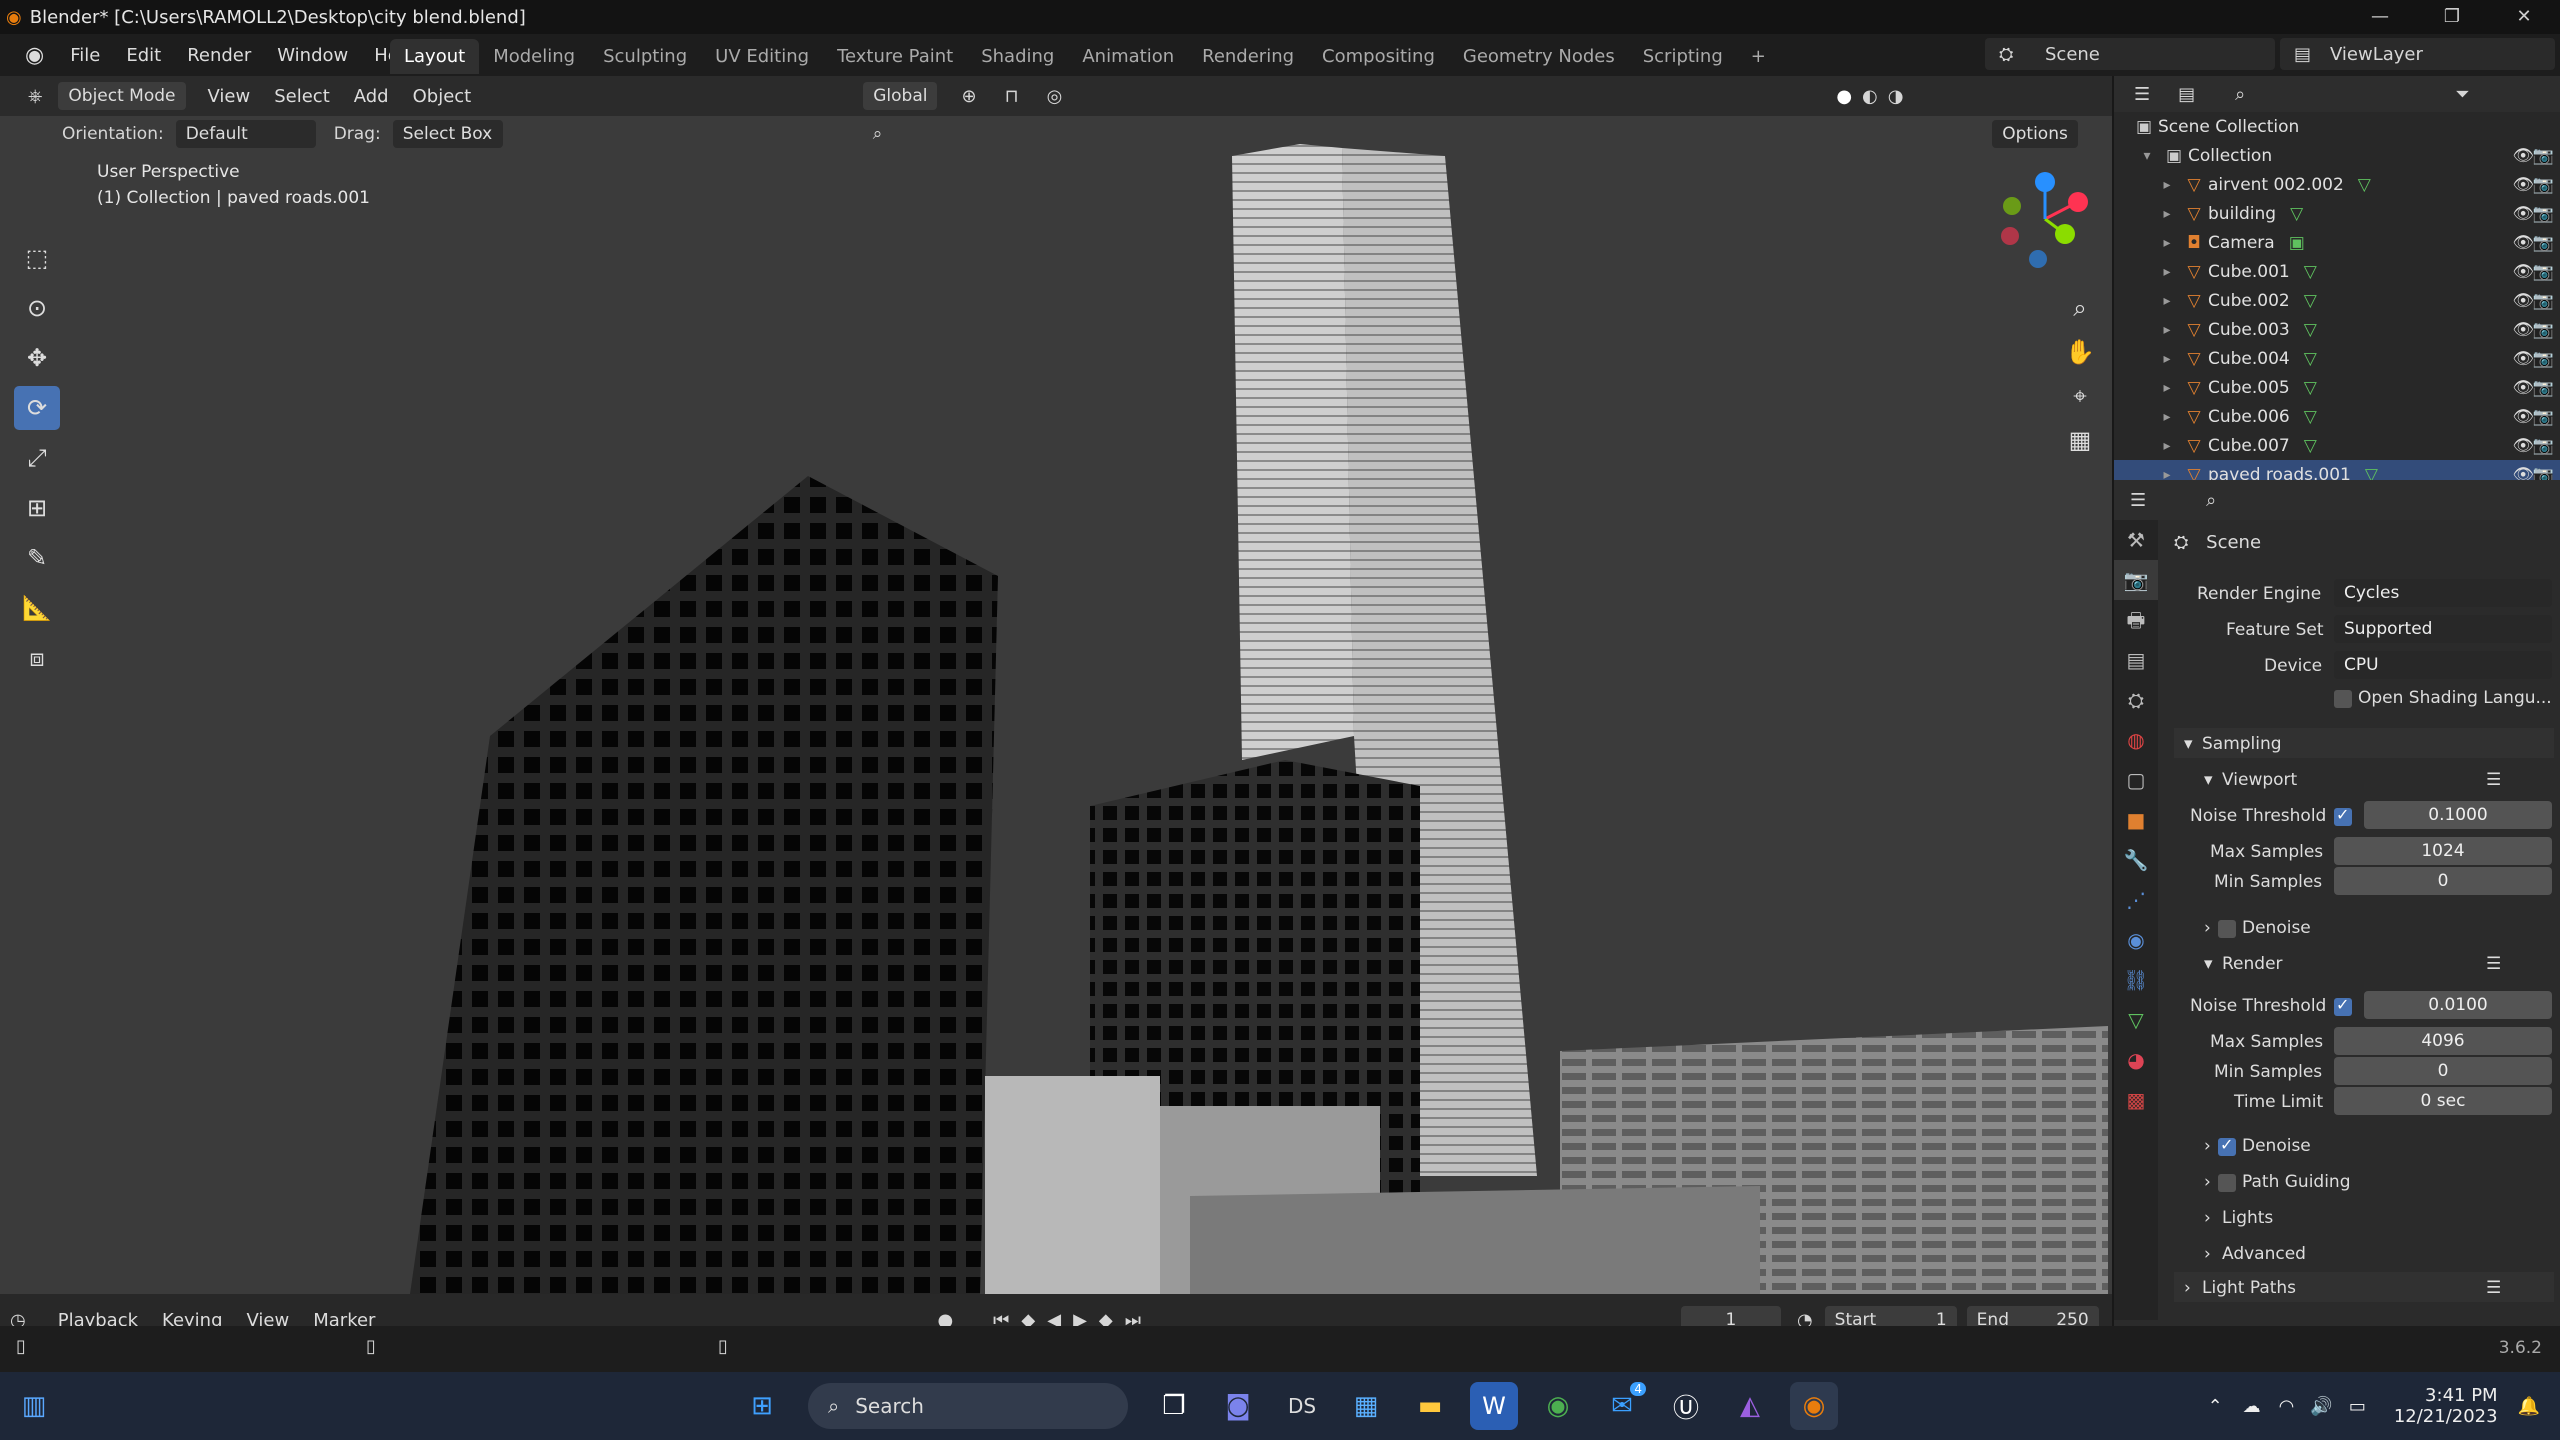 The width and height of the screenshot is (2560, 1440). What do you see at coordinates (1366, 1406) in the screenshot?
I see `store-icon: ▦` at bounding box center [1366, 1406].